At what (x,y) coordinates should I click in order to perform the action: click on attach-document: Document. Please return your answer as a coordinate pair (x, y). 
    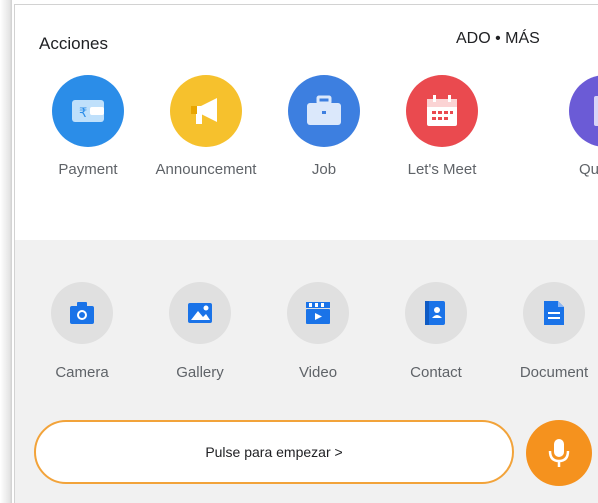
    Looking at the image, I should click on (546, 331).